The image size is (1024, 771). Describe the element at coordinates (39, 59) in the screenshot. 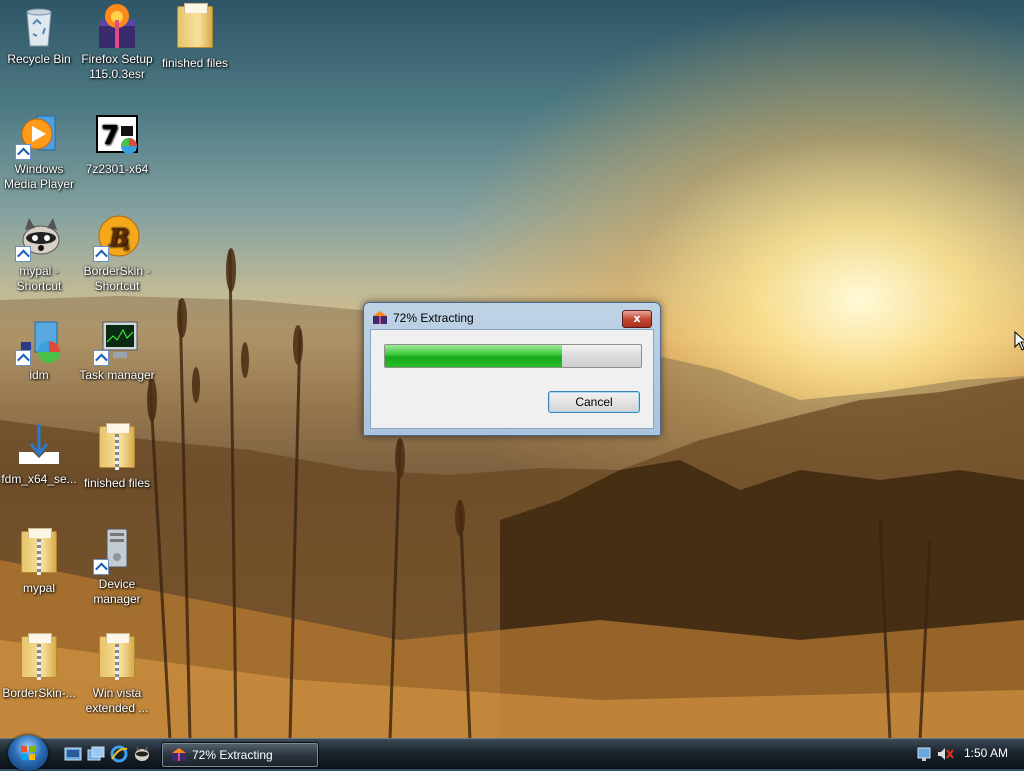

I see `desktop-icon-label: Recycle Bin` at that location.